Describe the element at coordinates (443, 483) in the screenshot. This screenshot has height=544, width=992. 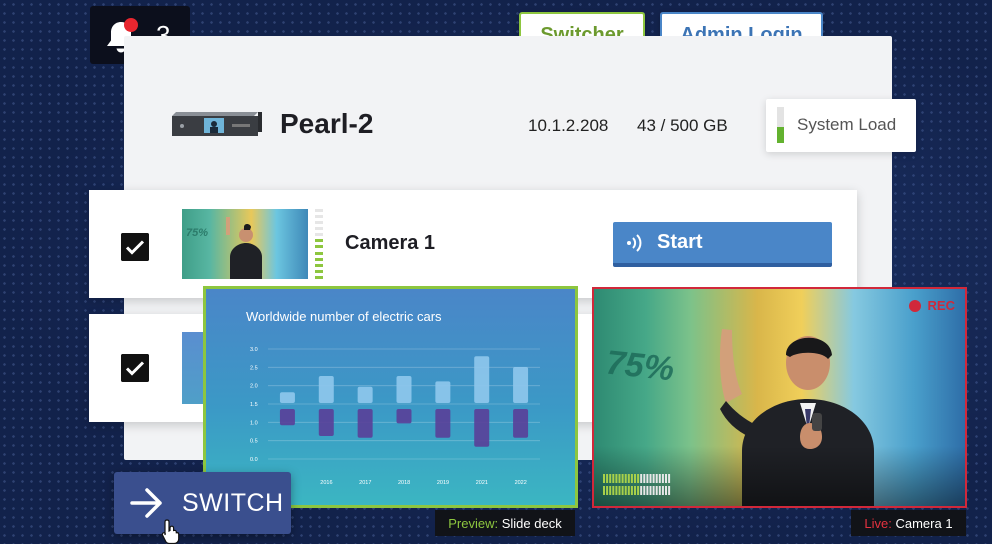
I see `chart-x-tick-label: 2019` at that location.